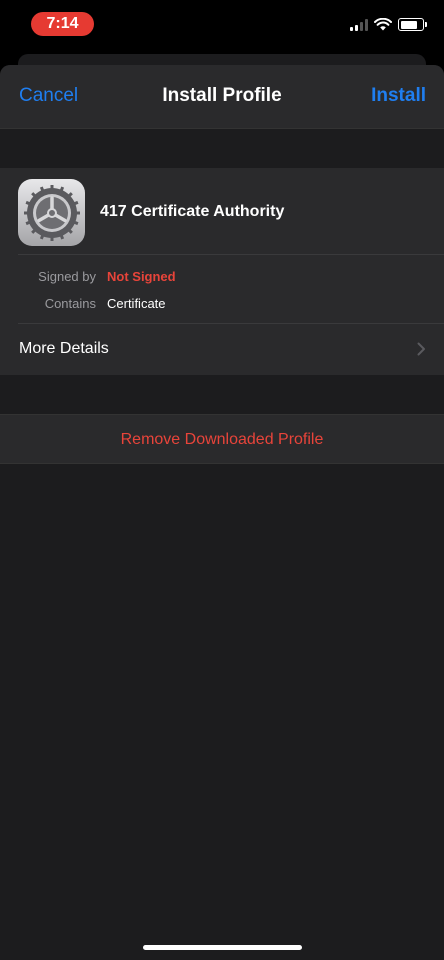 The width and height of the screenshot is (444, 960). Describe the element at coordinates (222, 97) in the screenshot. I see `nav-bar: Cancel Install Profile Install` at that location.